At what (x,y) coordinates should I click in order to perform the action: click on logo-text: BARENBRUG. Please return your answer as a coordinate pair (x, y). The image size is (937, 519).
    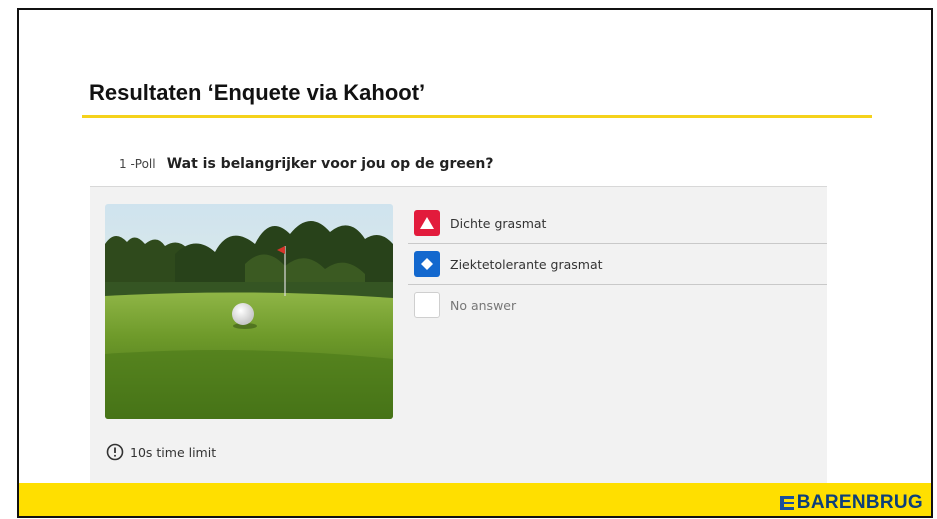
    Looking at the image, I should click on (859, 502).